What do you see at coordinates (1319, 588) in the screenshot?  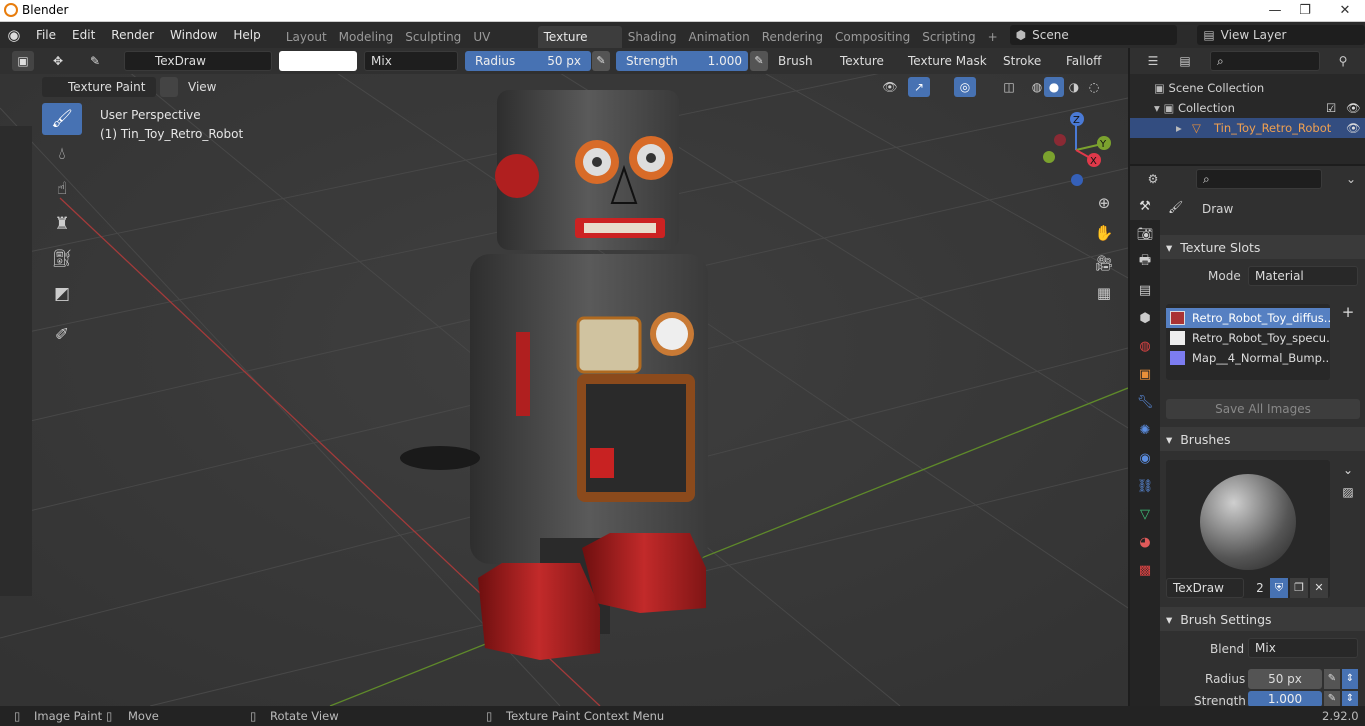 I see `unlink-brush-icon: ✕` at bounding box center [1319, 588].